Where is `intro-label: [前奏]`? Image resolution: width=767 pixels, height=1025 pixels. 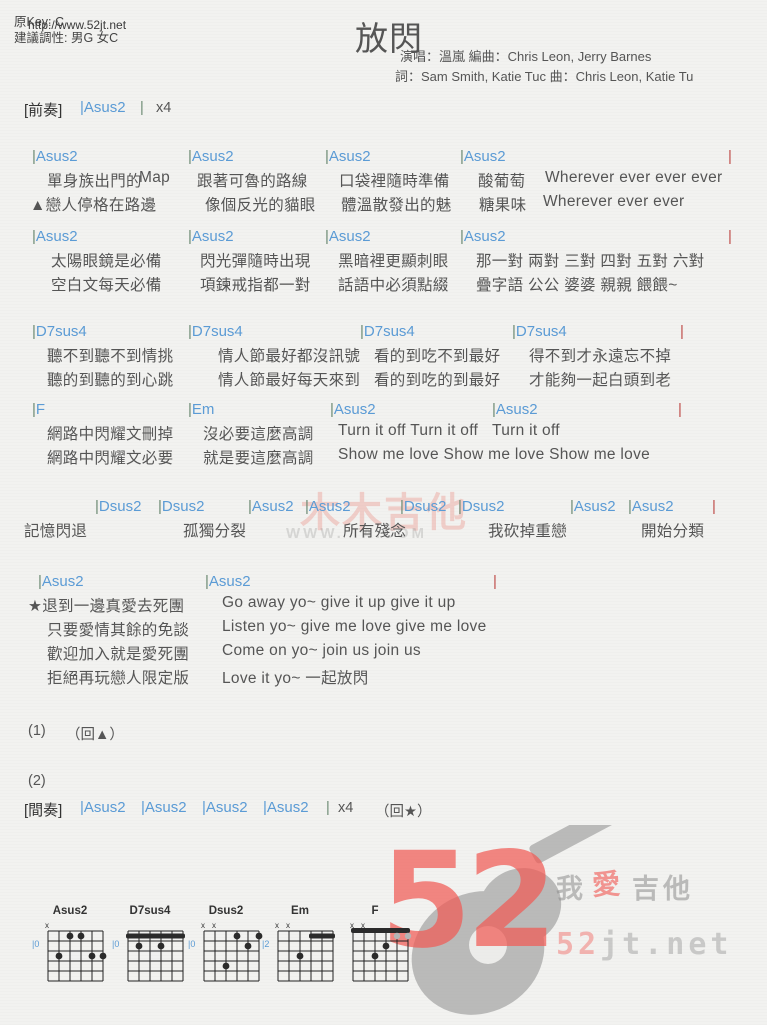
intro-label: [前奏] is located at coordinates (43, 110).